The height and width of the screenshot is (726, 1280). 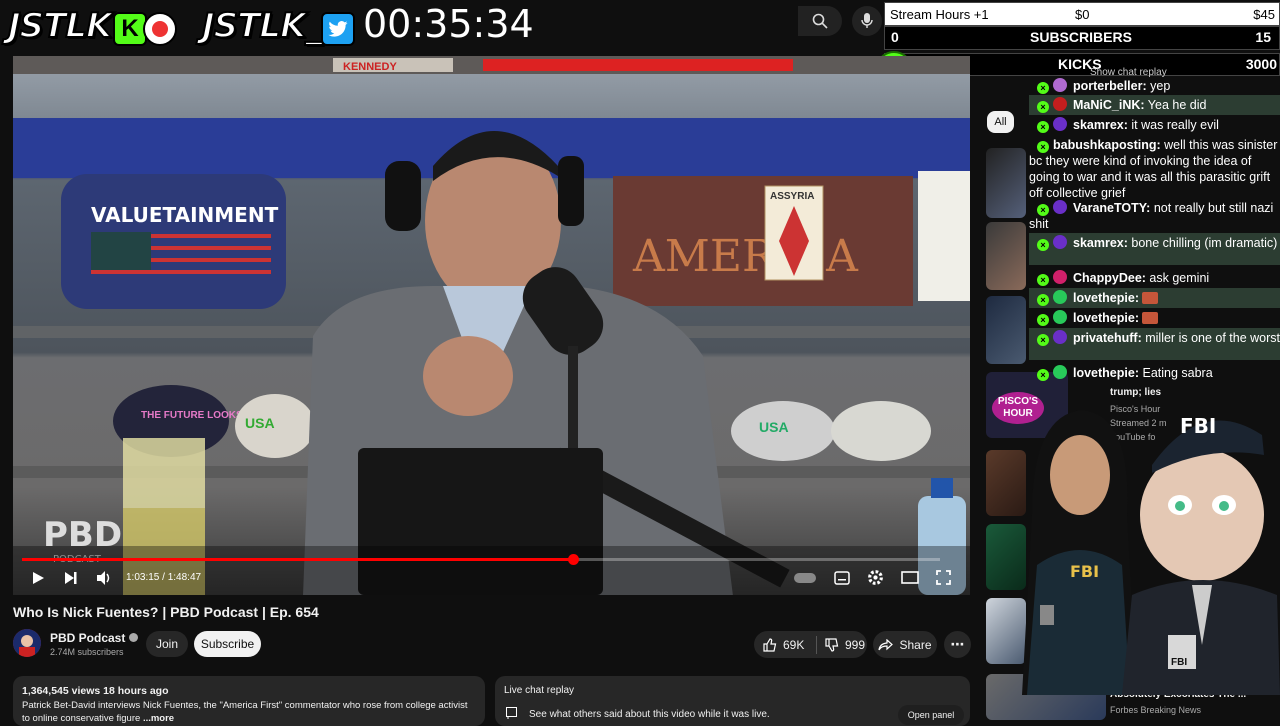 I want to click on like-button: 69K, so click(x=782, y=645).